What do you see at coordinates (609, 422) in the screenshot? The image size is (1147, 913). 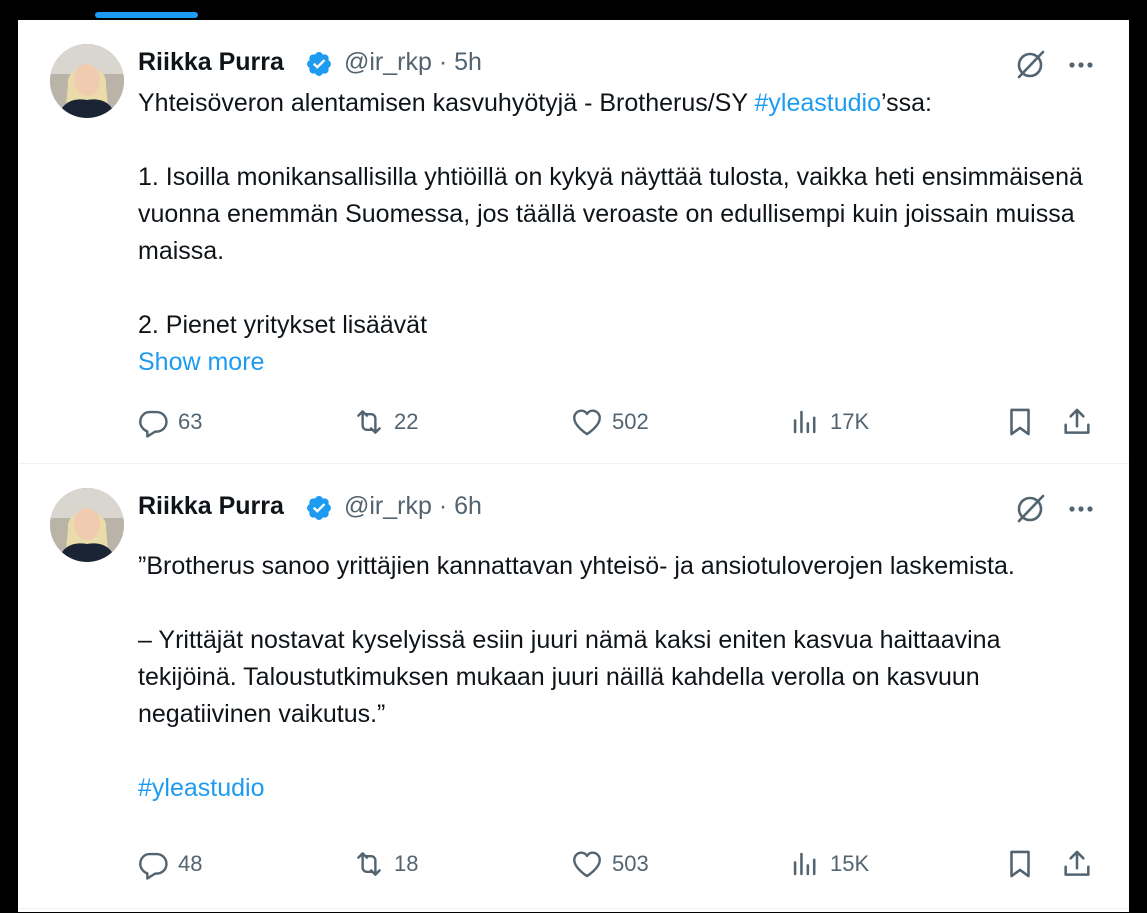 I see `like-button: 502` at bounding box center [609, 422].